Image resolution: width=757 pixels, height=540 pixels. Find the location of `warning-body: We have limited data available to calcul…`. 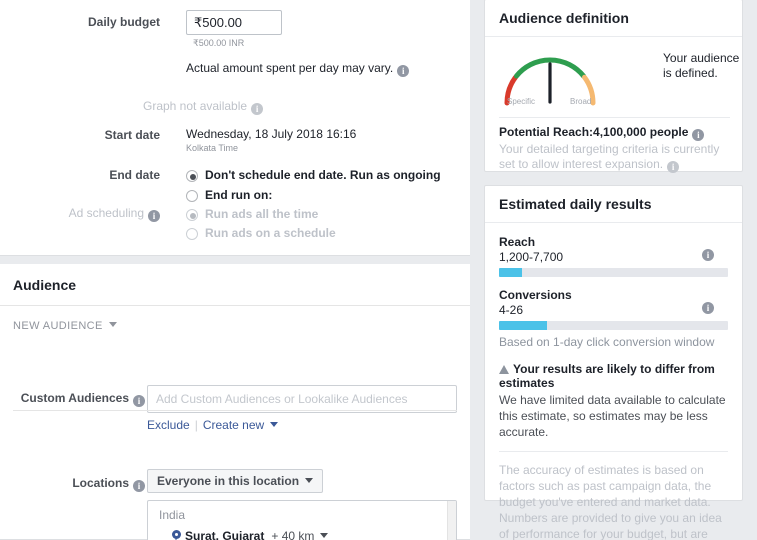

warning-body: We have limited data available to calcul… is located at coordinates (612, 416).